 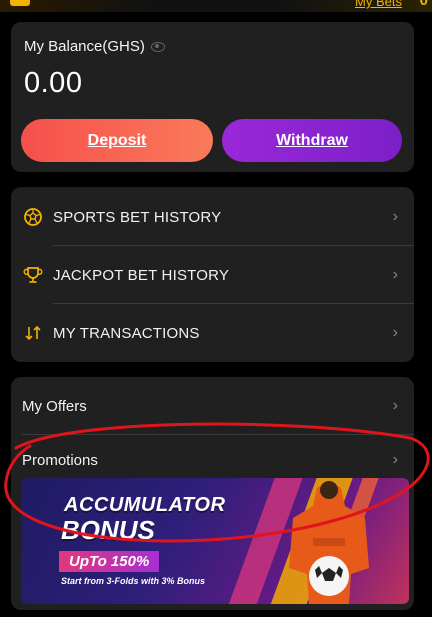 I want to click on jackpot-bet-history-row: JACKPOT BET HISTORY ›, so click(x=212, y=275).